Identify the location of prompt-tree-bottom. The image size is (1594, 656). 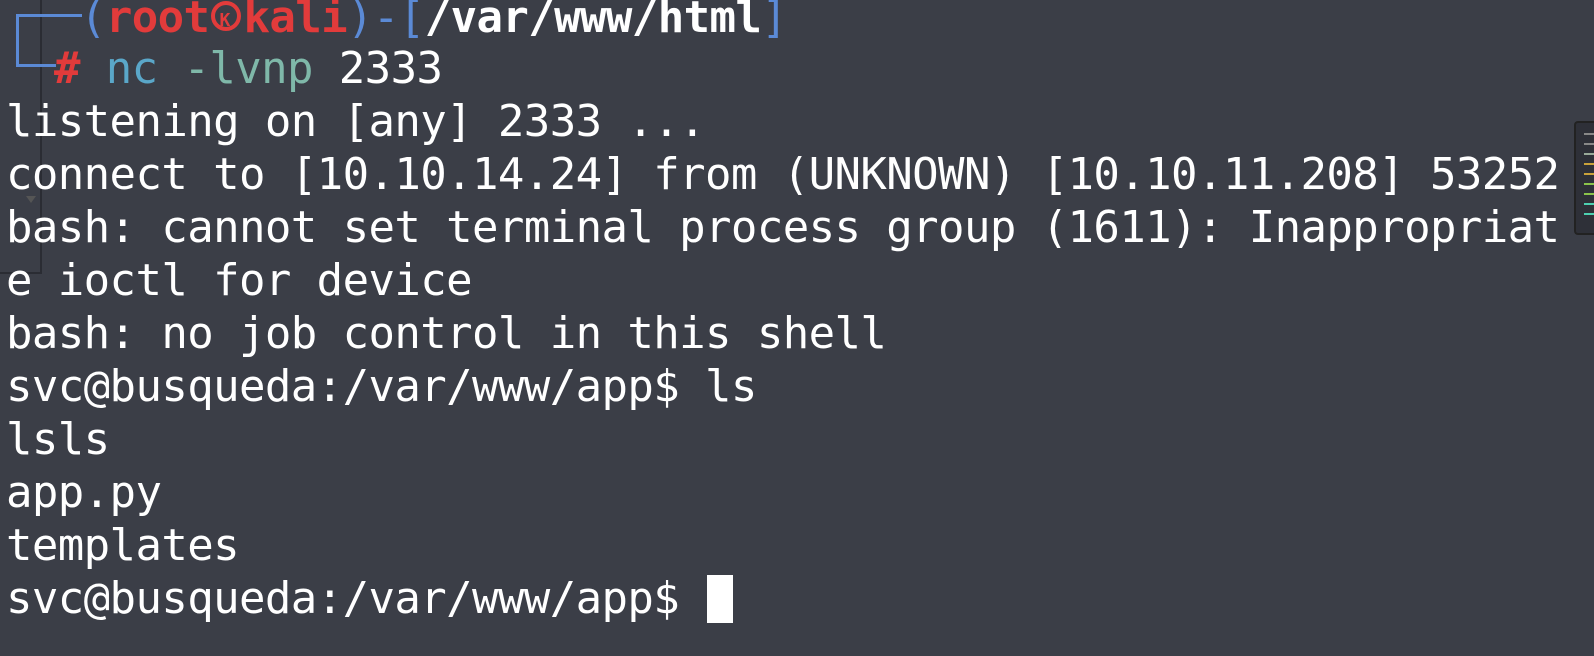
(36, 65).